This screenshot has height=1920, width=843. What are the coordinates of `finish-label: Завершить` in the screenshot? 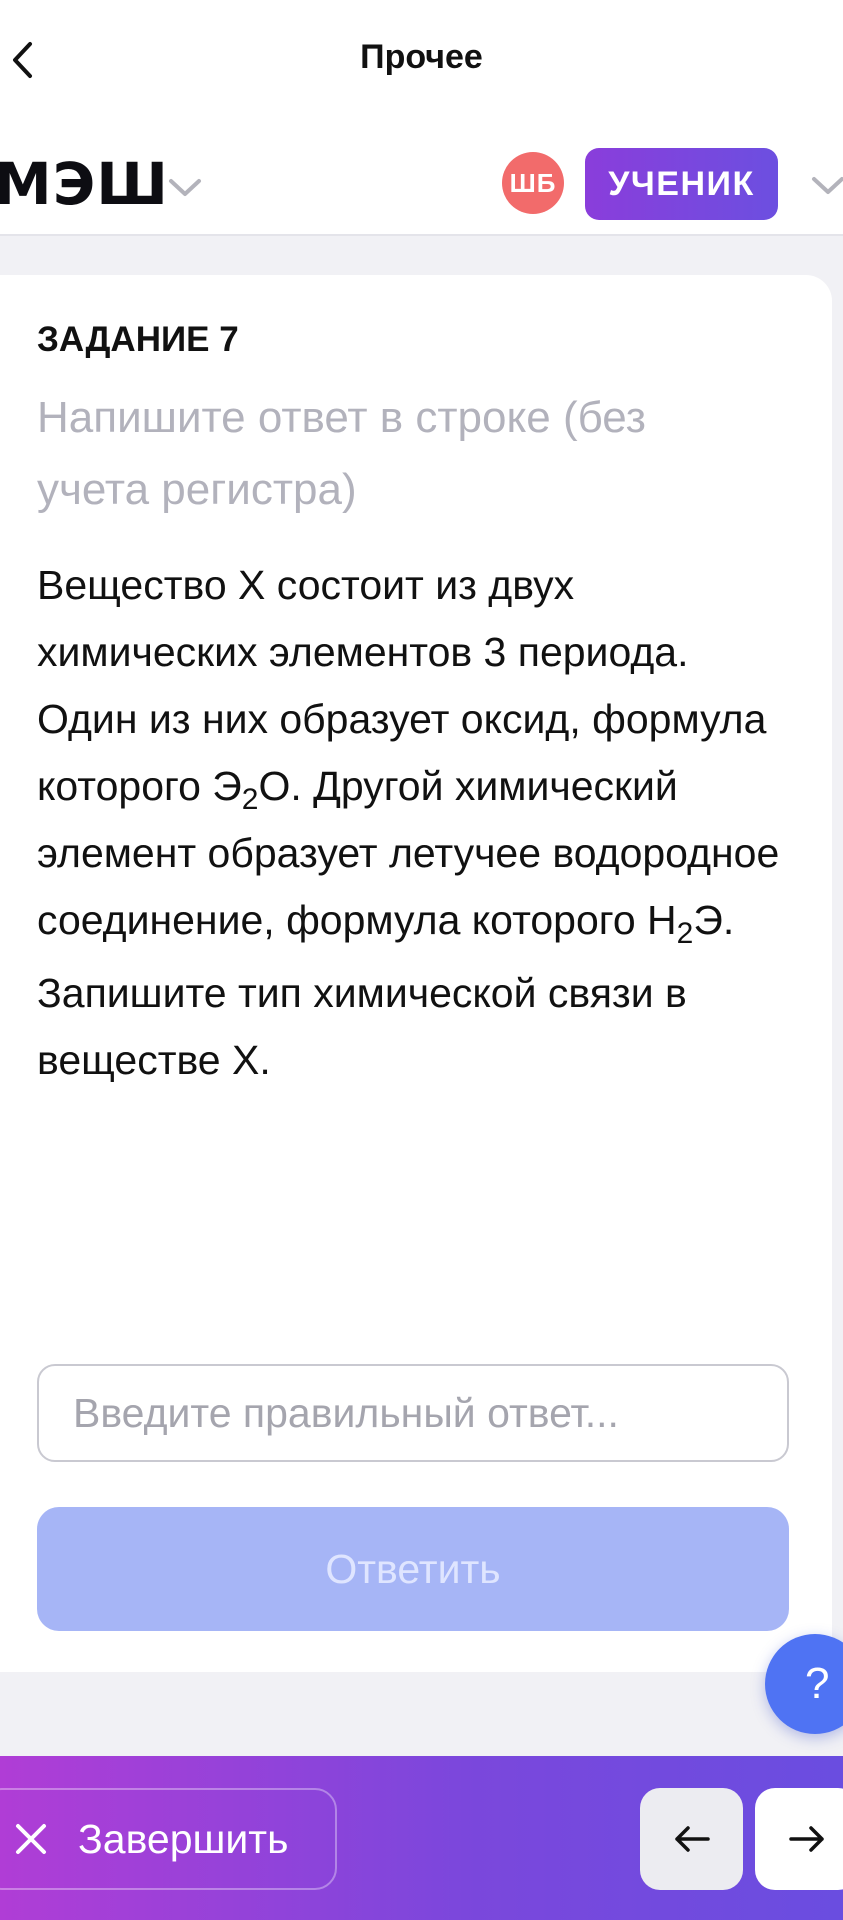 It's located at (183, 1838).